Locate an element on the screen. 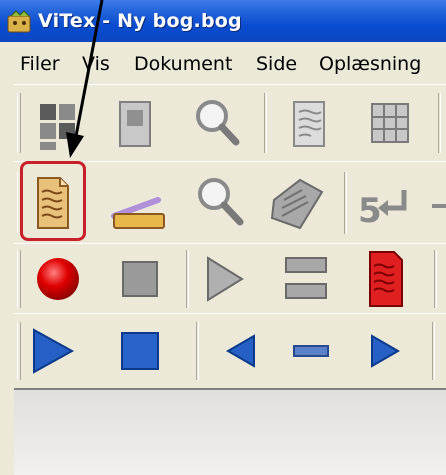 Image resolution: width=446 pixels, height=475 pixels. layout-grid-icon is located at coordinates (58, 123).